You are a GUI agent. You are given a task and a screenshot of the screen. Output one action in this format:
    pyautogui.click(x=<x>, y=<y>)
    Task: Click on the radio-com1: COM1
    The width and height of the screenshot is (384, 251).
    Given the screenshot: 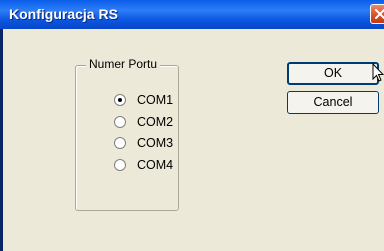 What is the action you would take?
    pyautogui.click(x=154, y=100)
    